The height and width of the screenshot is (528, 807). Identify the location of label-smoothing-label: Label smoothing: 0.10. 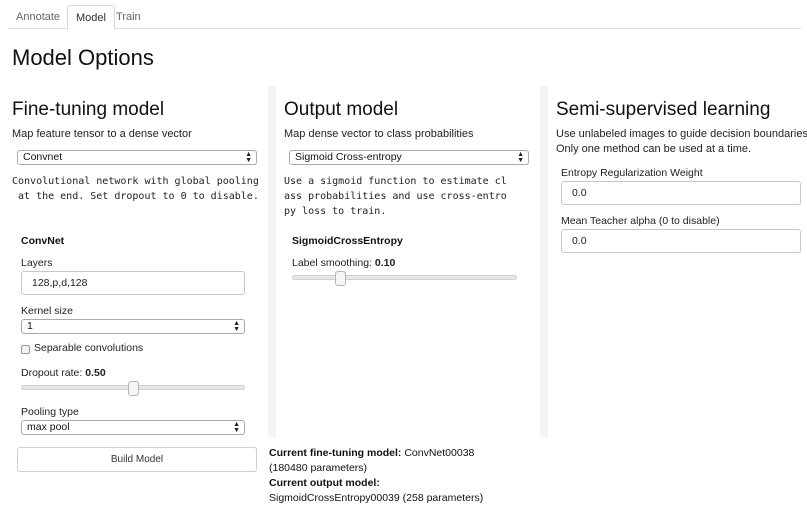
(344, 263).